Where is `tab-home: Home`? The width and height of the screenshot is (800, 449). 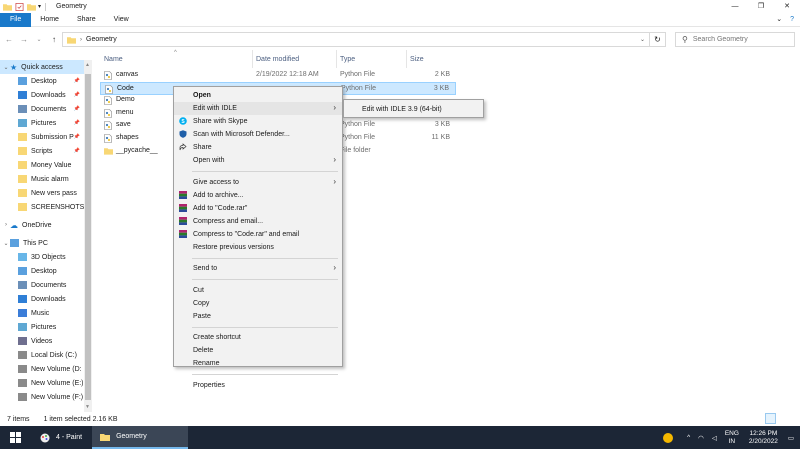
tab-home: Home is located at coordinates (49, 20).